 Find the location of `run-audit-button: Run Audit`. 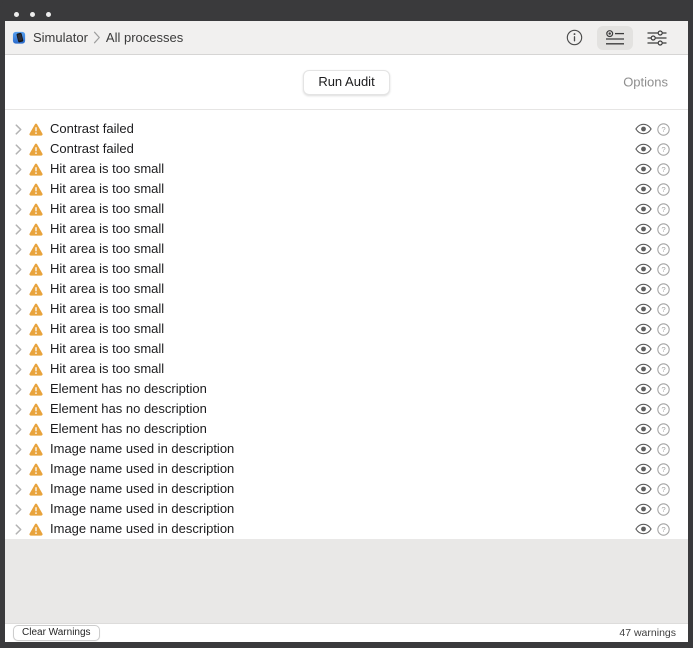

run-audit-button: Run Audit is located at coordinates (346, 82).